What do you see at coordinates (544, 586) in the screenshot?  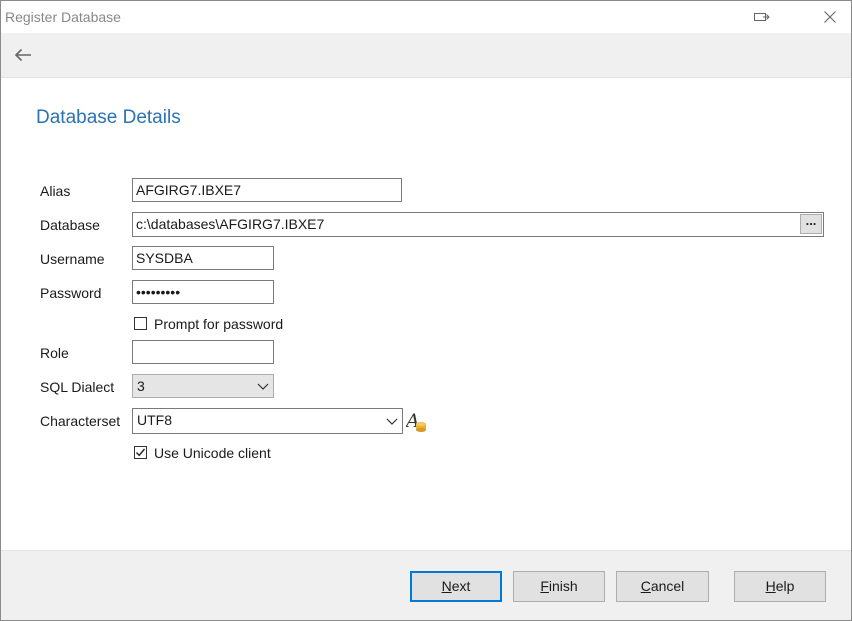 I see `finish-mnemonic: F` at bounding box center [544, 586].